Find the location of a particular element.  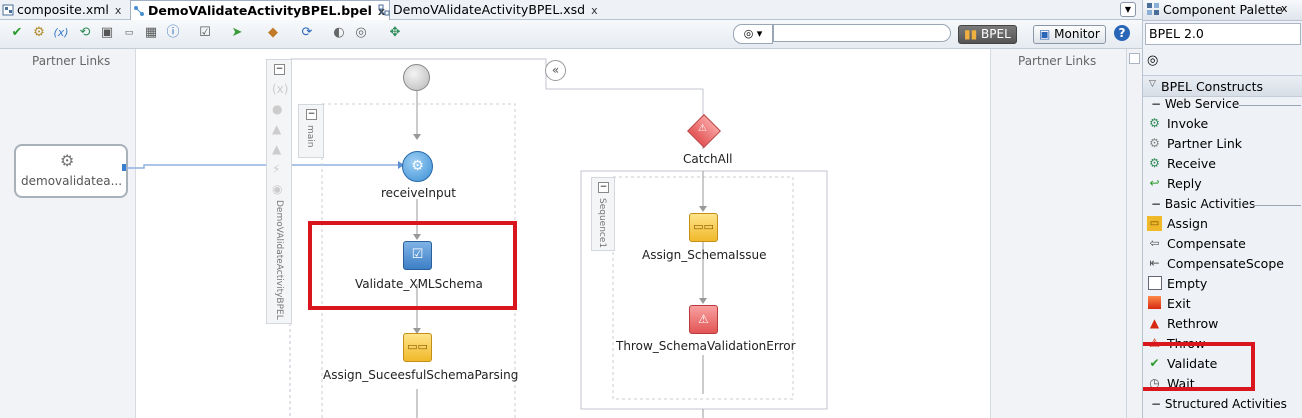

catchall-label: CatchAll is located at coordinates (708, 159).